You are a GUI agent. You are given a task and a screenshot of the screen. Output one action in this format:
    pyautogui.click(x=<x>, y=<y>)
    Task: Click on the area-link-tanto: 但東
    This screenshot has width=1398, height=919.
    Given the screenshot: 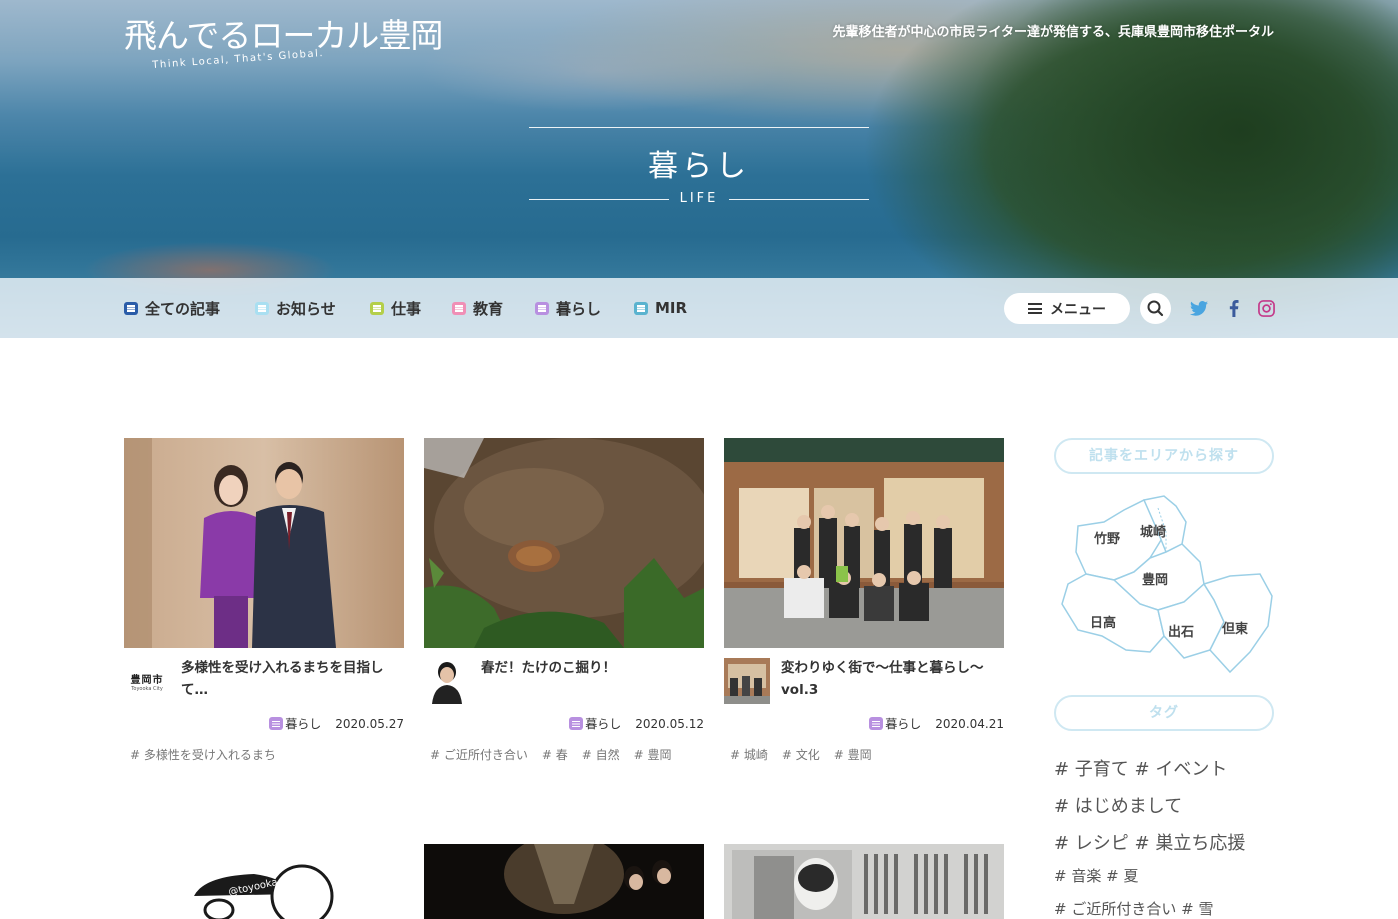 What is the action you would take?
    pyautogui.click(x=1235, y=627)
    